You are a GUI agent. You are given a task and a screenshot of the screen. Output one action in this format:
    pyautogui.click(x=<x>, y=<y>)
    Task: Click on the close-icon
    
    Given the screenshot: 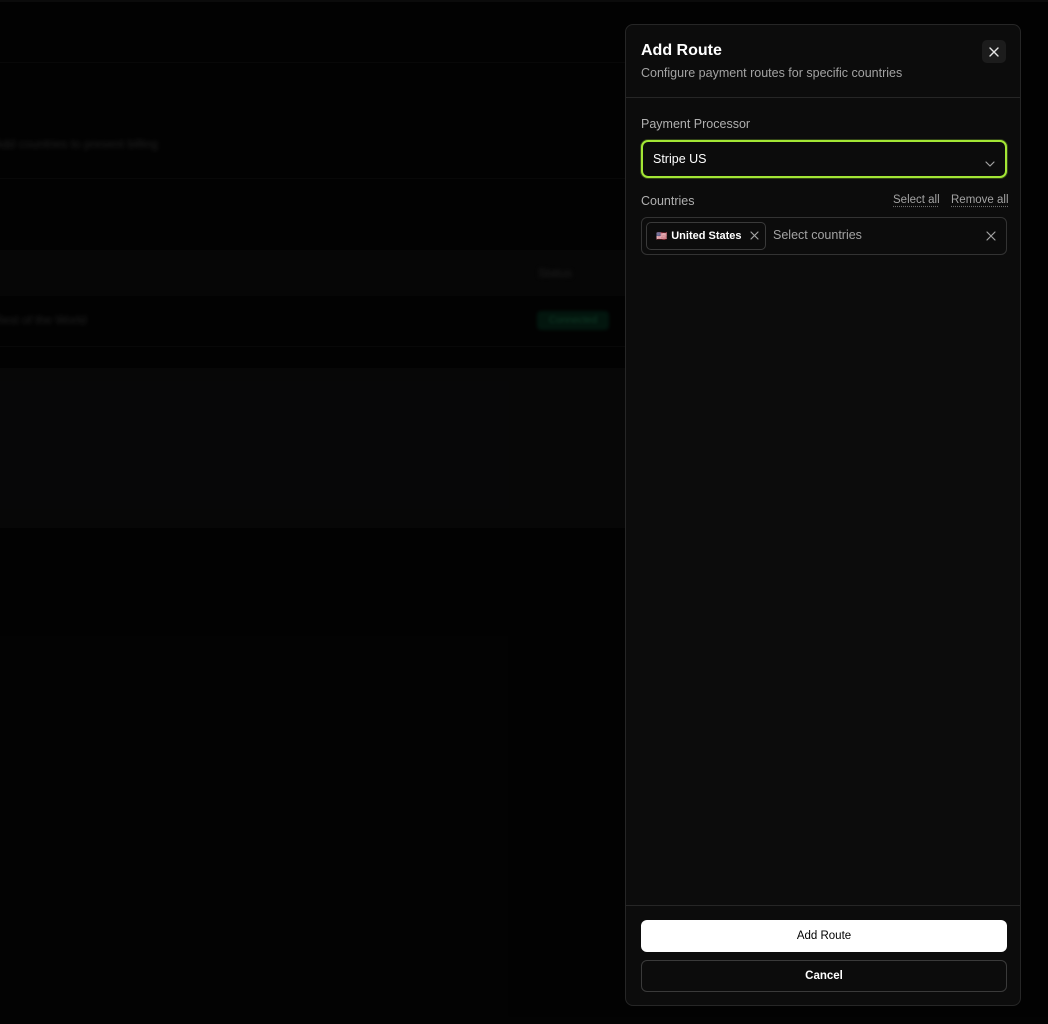 What is the action you would take?
    pyautogui.click(x=994, y=51)
    